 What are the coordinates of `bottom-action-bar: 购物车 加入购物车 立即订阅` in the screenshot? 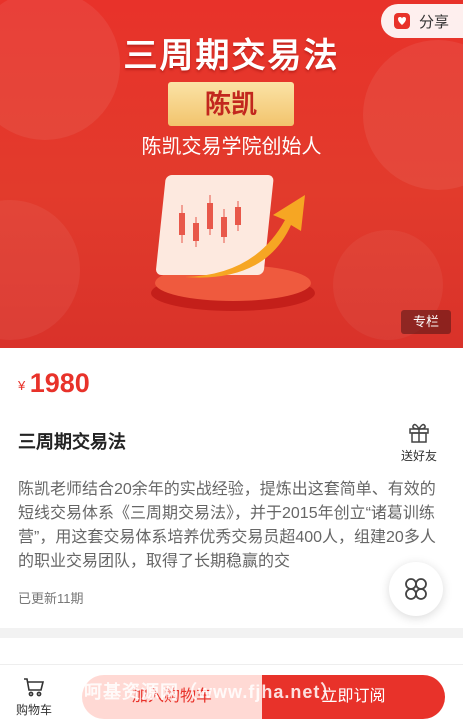 It's located at (231, 696).